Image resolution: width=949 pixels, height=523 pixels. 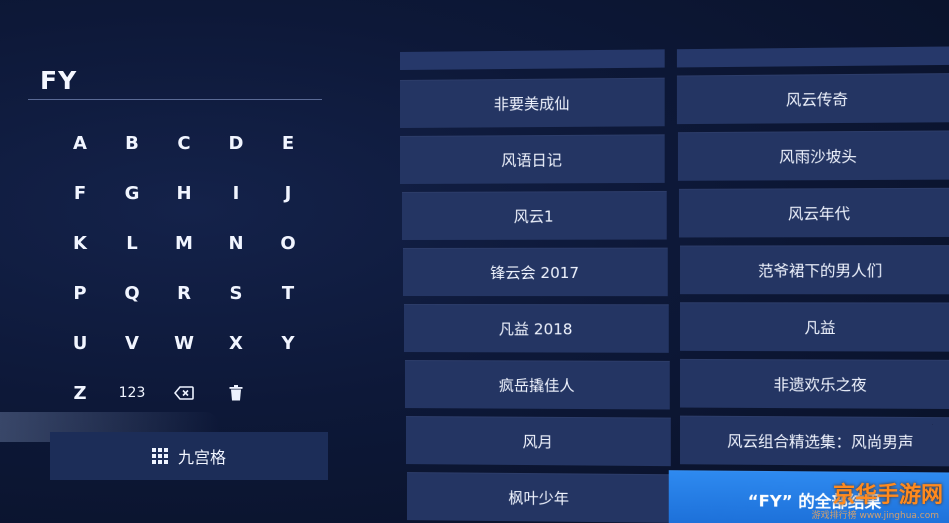 I want to click on result-tile: 凡益 2018, so click(x=536, y=328).